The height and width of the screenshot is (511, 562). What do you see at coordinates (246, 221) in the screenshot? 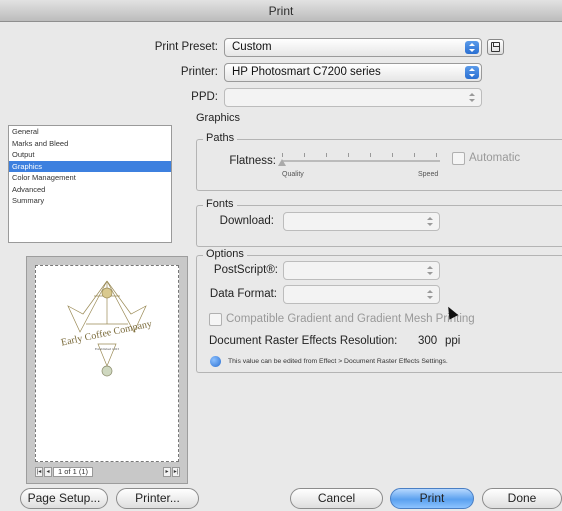
I see `download-label: Download:` at bounding box center [246, 221].